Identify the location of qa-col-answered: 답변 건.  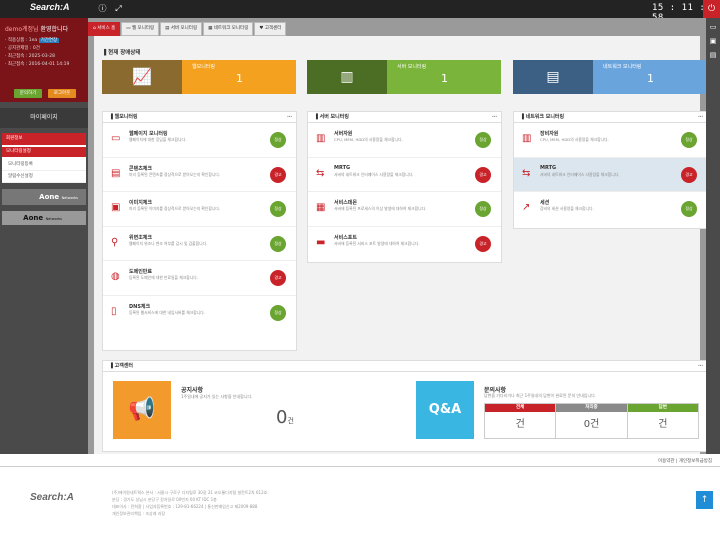
(662, 421).